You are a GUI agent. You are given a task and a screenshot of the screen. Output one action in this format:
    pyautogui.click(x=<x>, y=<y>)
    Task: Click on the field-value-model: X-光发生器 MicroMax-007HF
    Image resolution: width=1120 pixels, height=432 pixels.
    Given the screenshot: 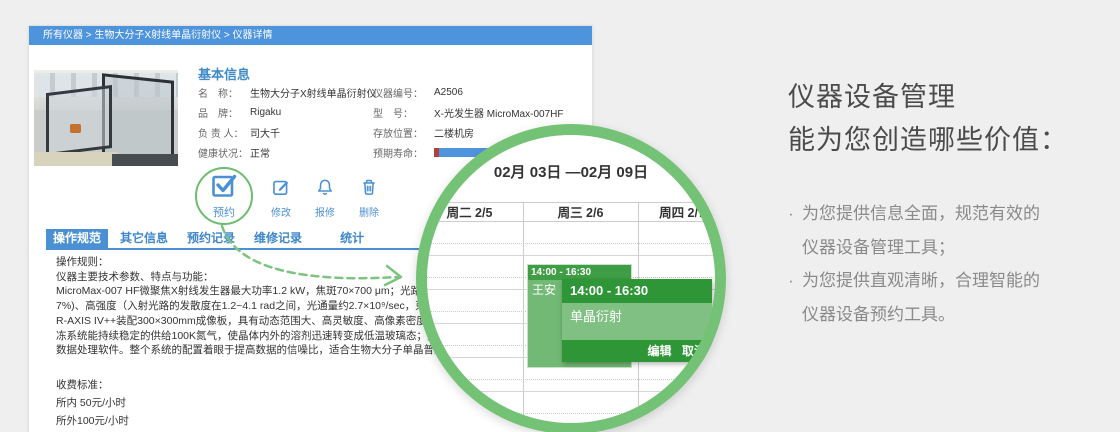 What is the action you would take?
    pyautogui.click(x=499, y=114)
    